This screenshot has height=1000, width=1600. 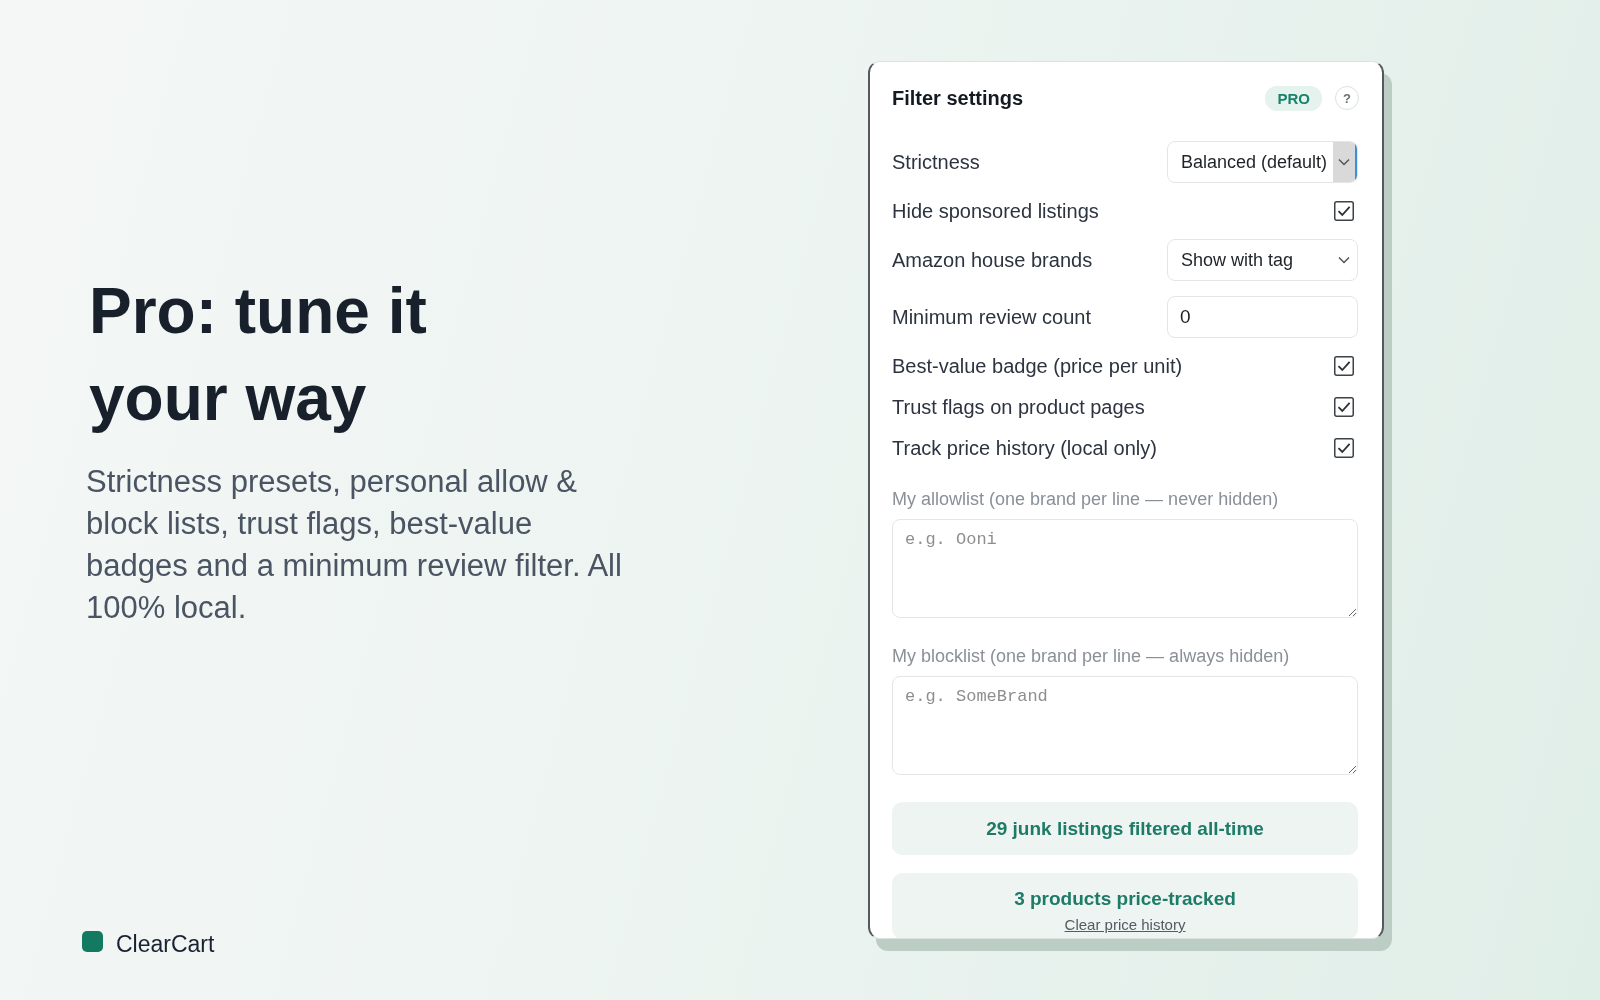 I want to click on field-label: My allowlist (one brand per line — never hidden), so click(x=1086, y=499).